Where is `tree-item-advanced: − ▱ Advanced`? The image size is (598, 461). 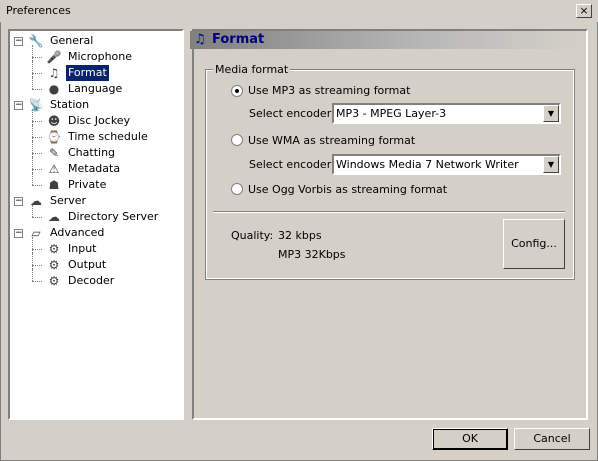 tree-item-advanced: − ▱ Advanced is located at coordinates (96, 233).